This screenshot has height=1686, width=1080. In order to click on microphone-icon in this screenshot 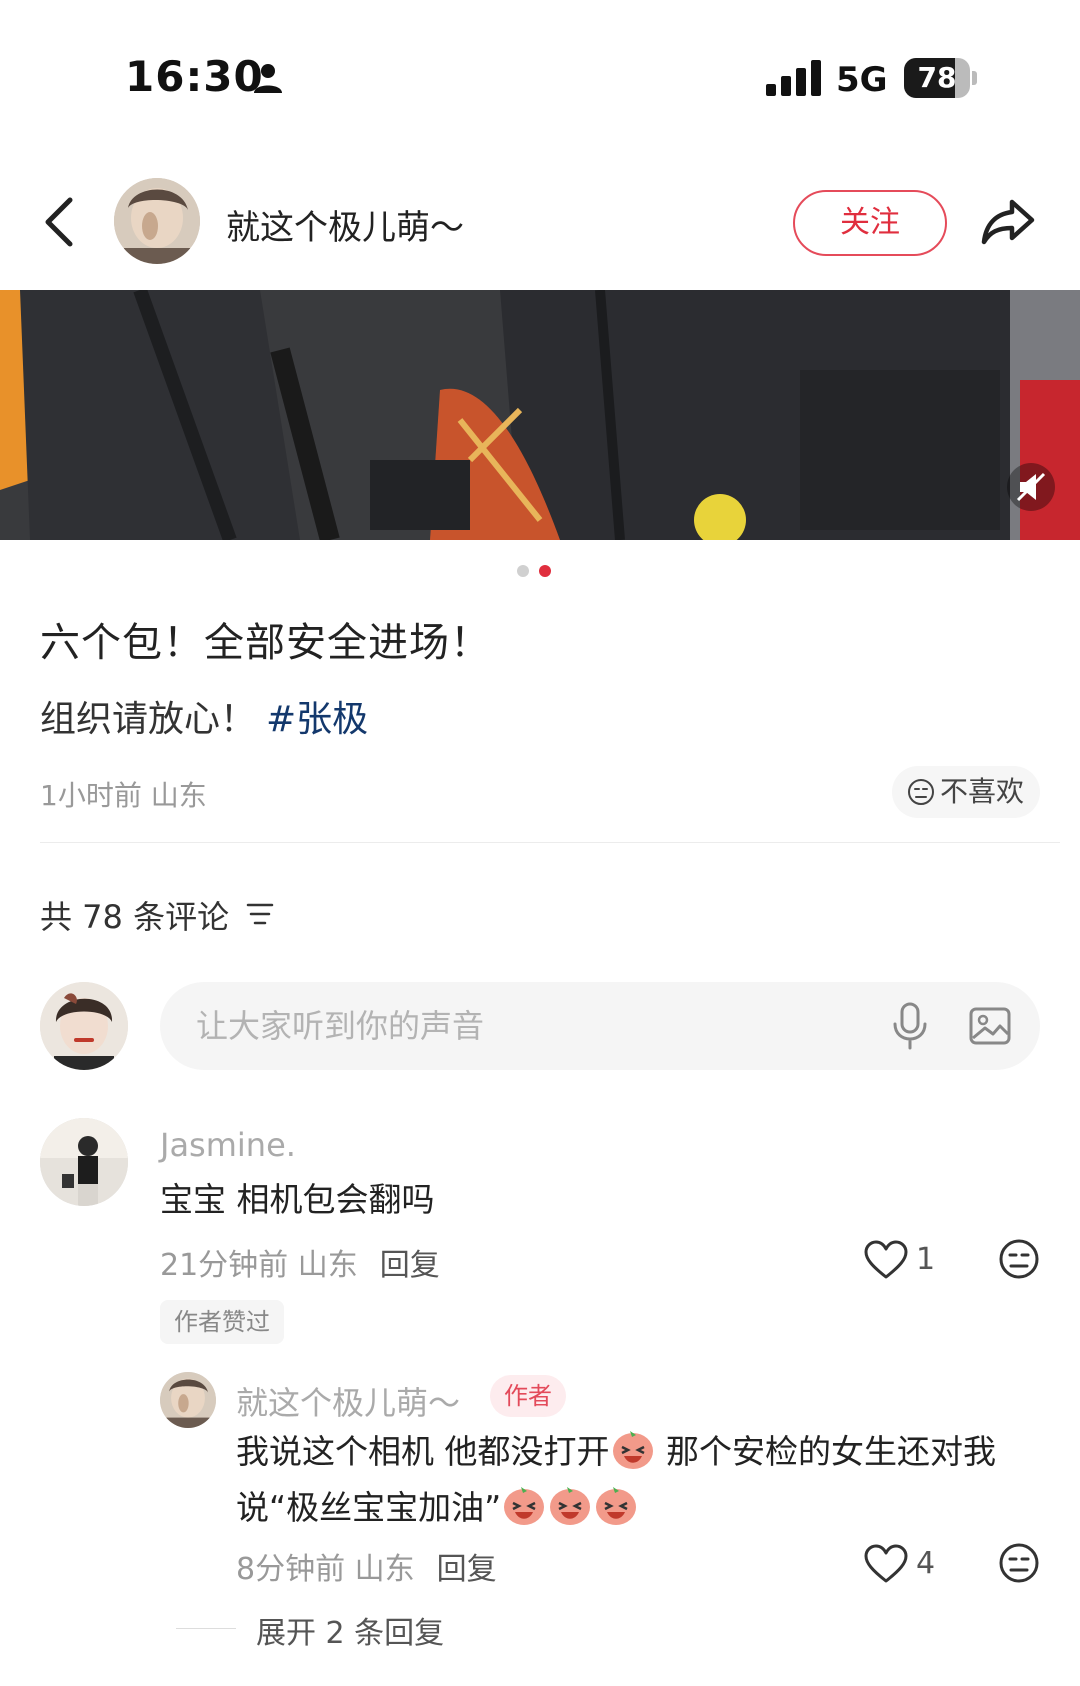, I will do `click(910, 1026)`.